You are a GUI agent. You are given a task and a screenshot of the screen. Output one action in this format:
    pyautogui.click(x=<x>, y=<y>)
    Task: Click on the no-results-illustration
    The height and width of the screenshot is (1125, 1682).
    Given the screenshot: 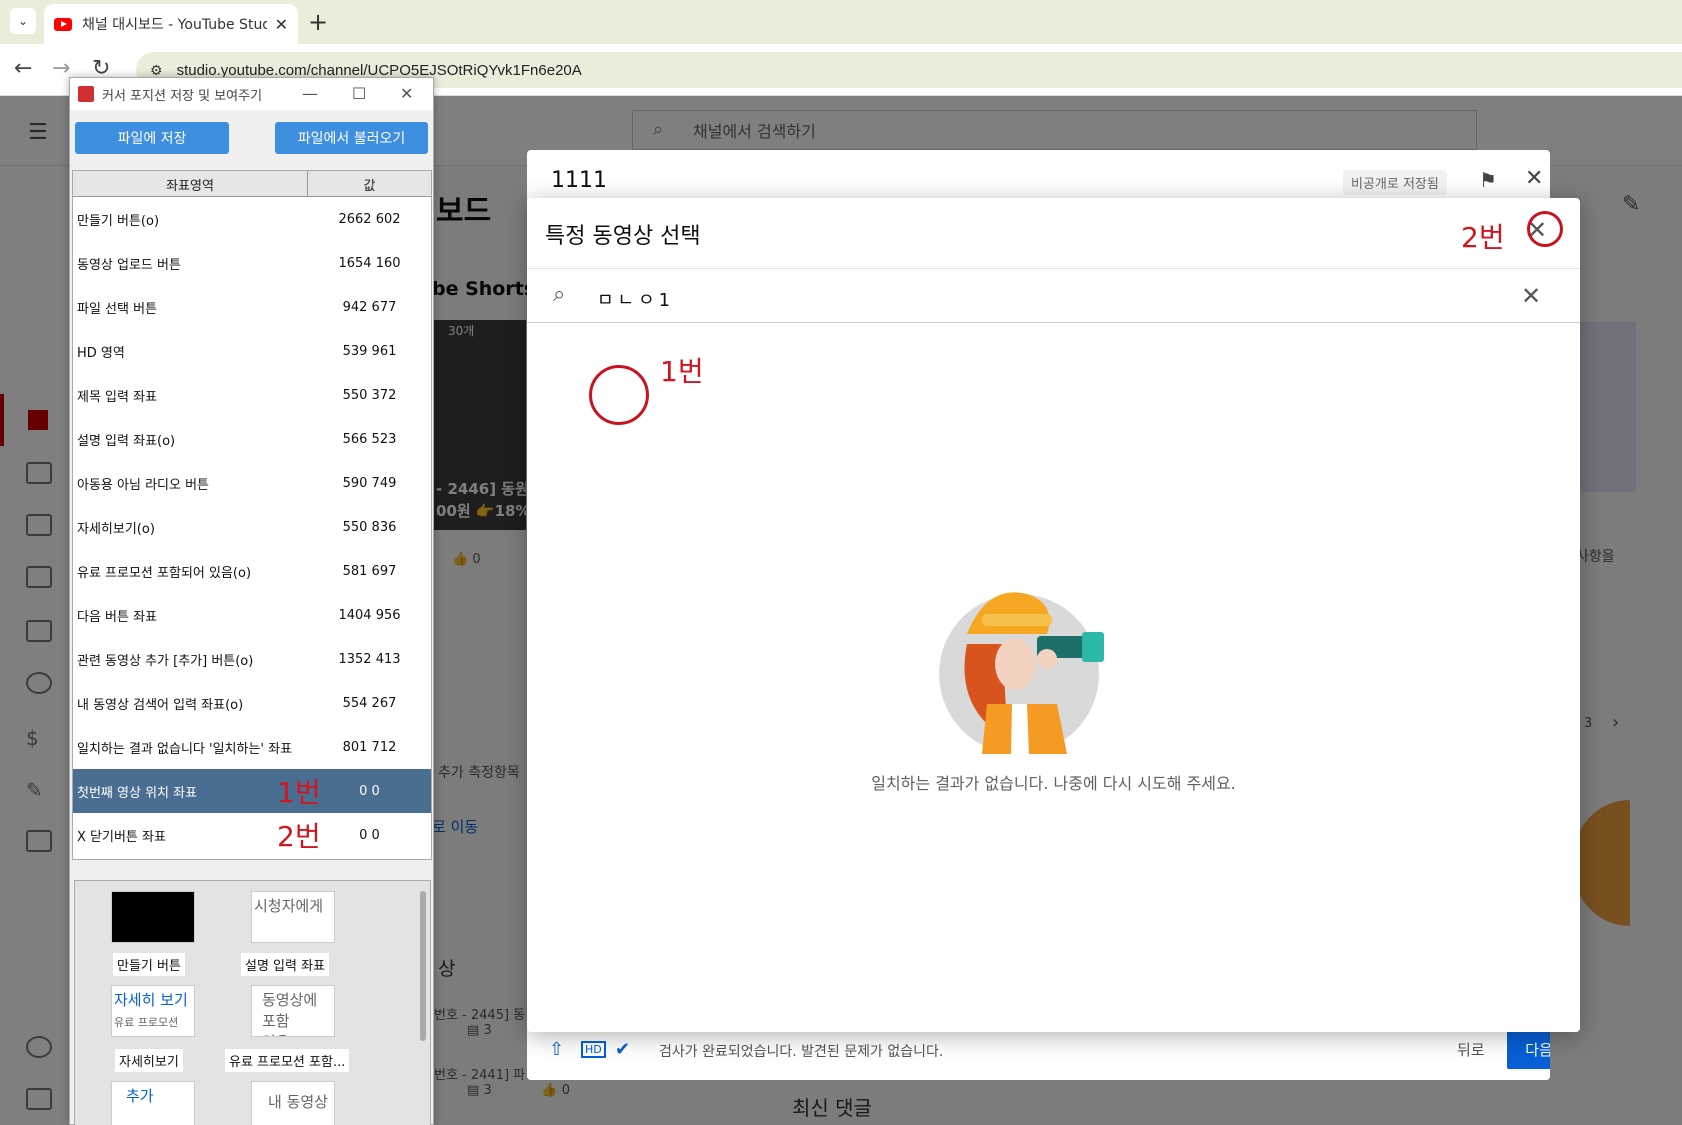 What is the action you would take?
    pyautogui.click(x=1021, y=673)
    